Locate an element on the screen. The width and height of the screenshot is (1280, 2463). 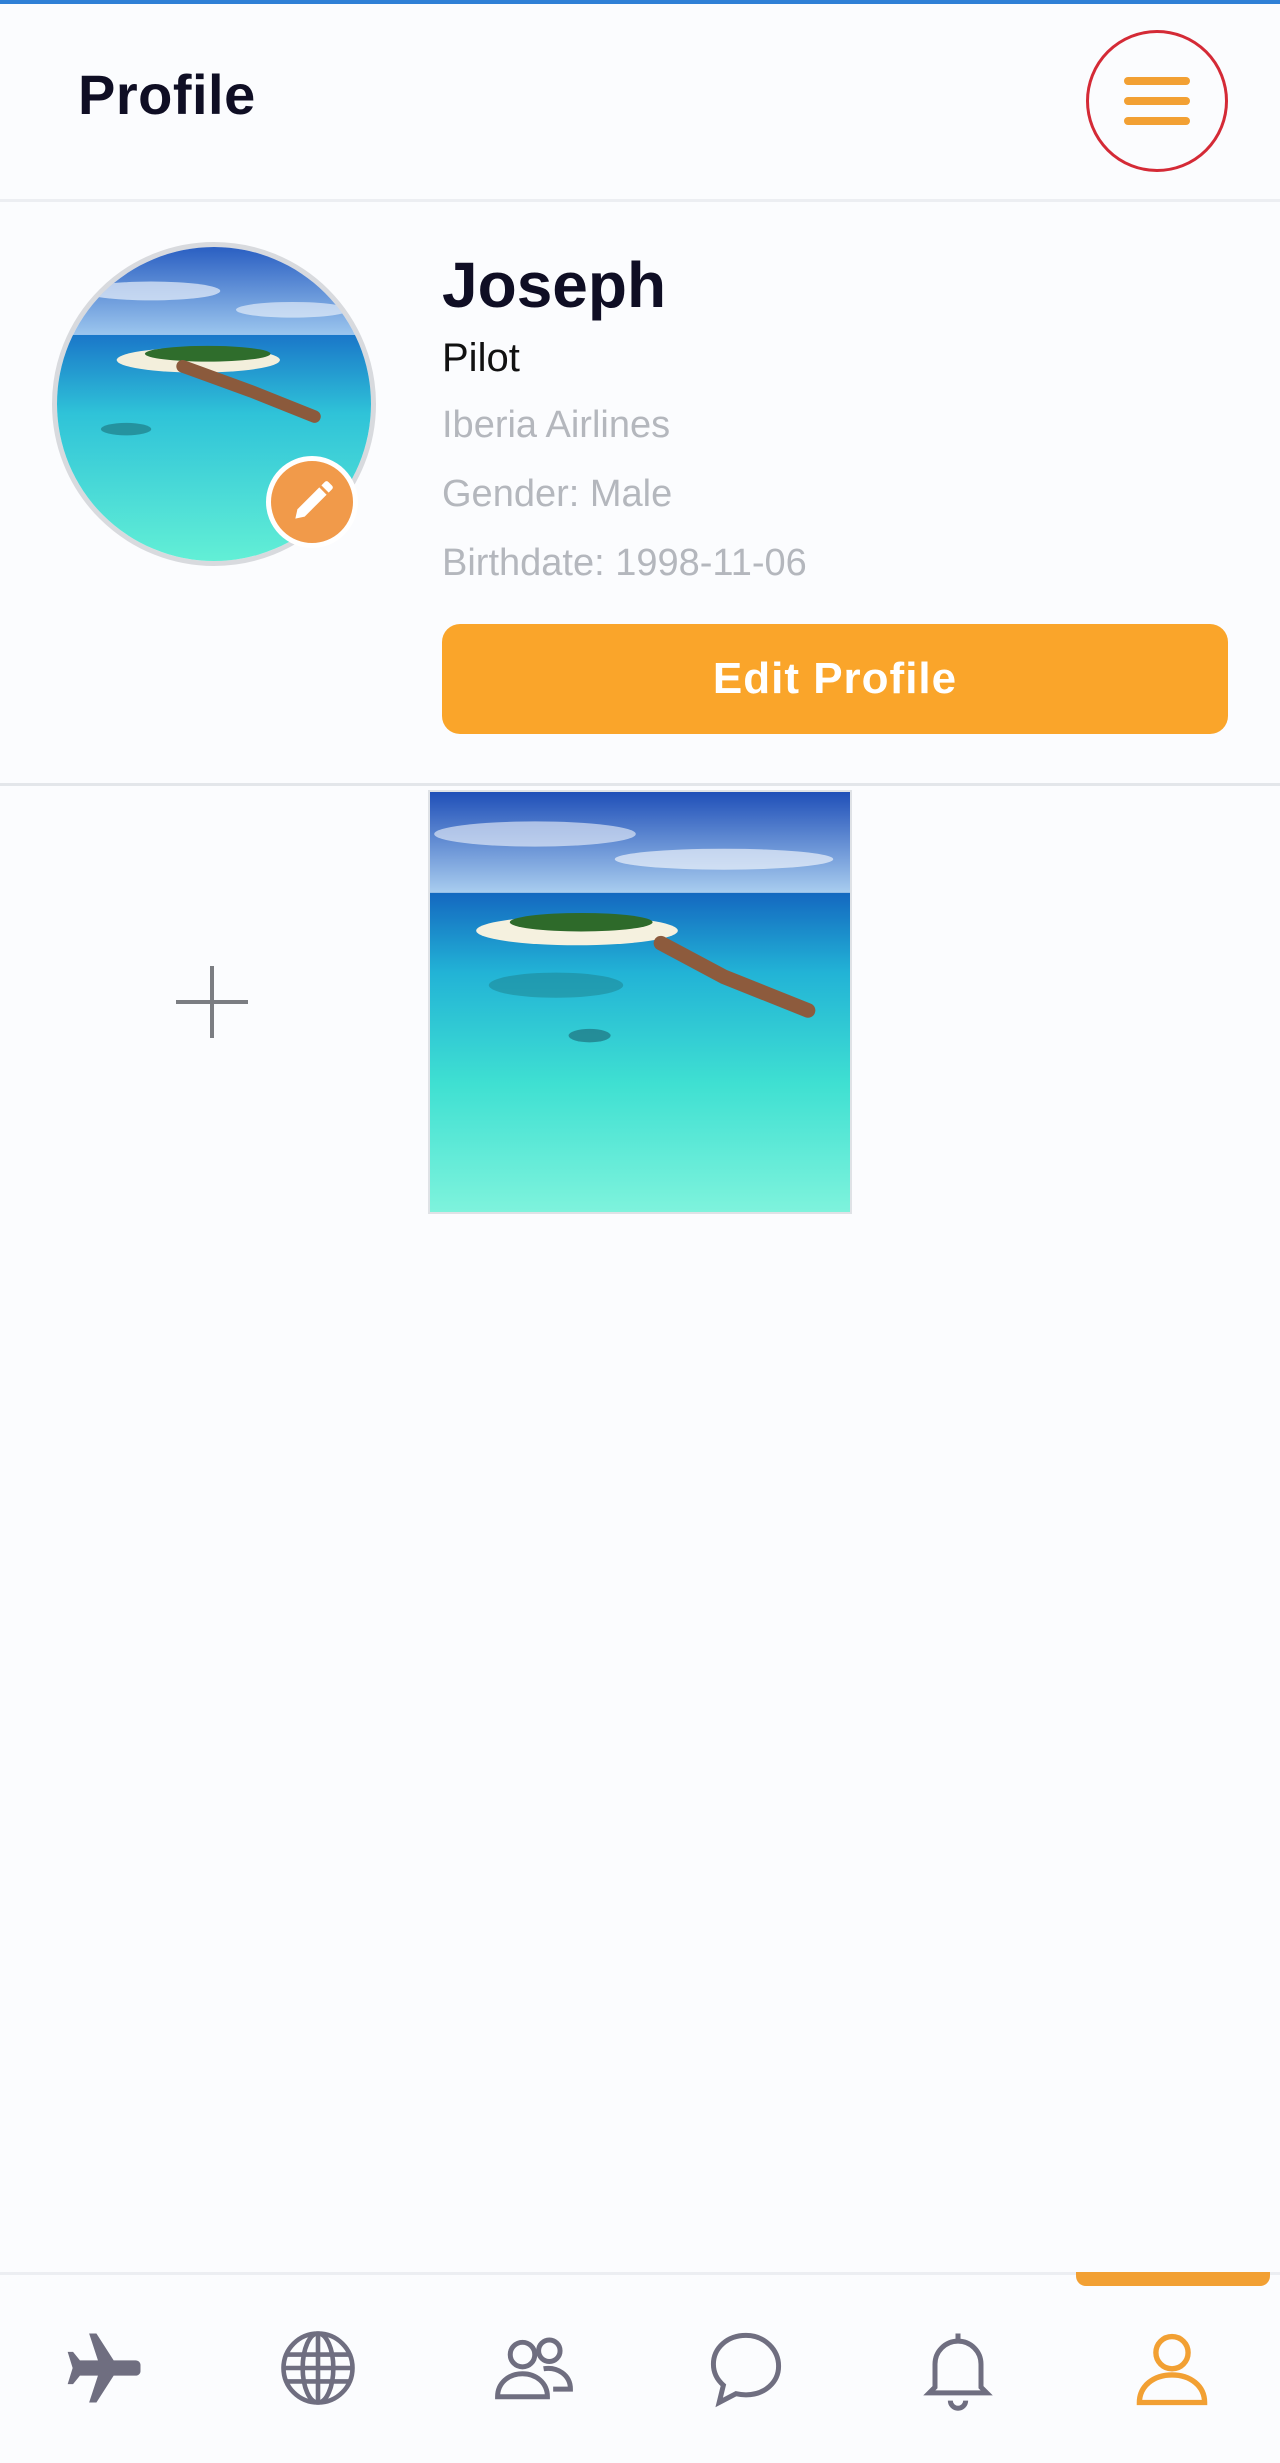
pencil-icon is located at coordinates (314, 500).